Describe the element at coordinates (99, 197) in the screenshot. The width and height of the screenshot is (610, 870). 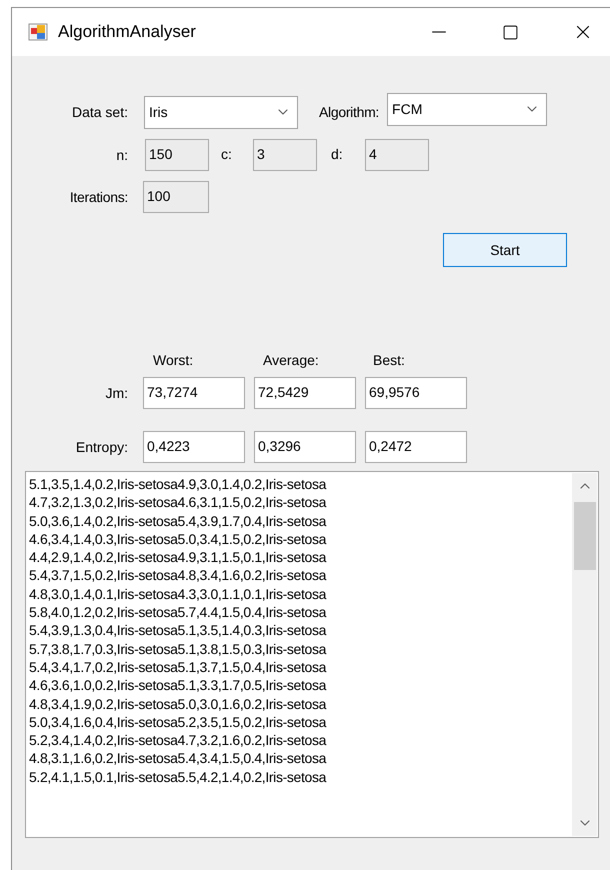
I see `field-label: Iterations:` at that location.